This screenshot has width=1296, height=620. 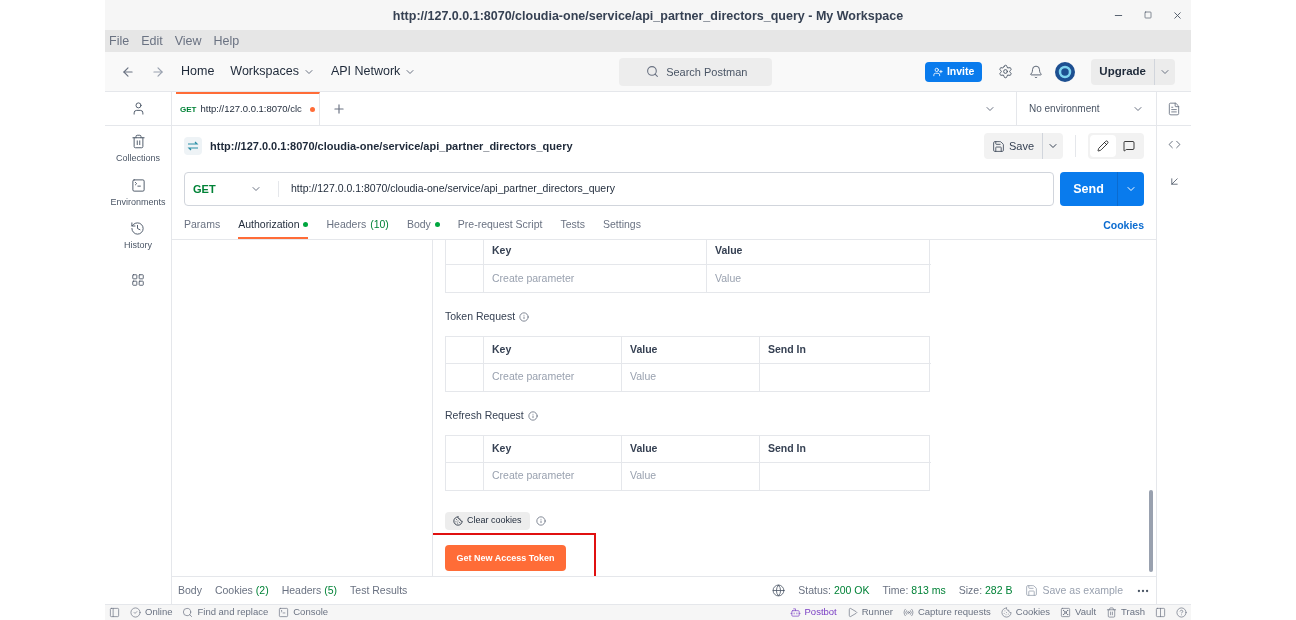 I want to click on online-icon, so click(x=135, y=612).